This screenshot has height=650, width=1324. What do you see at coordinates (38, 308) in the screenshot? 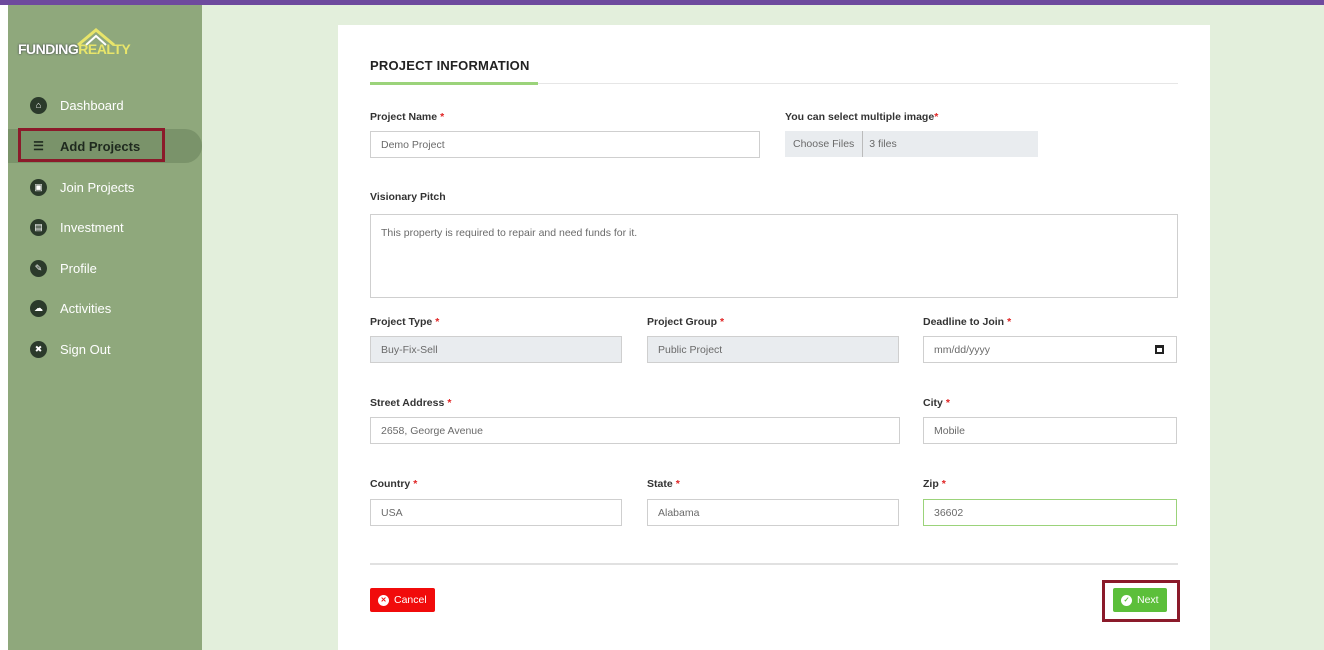
I see `cloud-icon: ☁` at bounding box center [38, 308].